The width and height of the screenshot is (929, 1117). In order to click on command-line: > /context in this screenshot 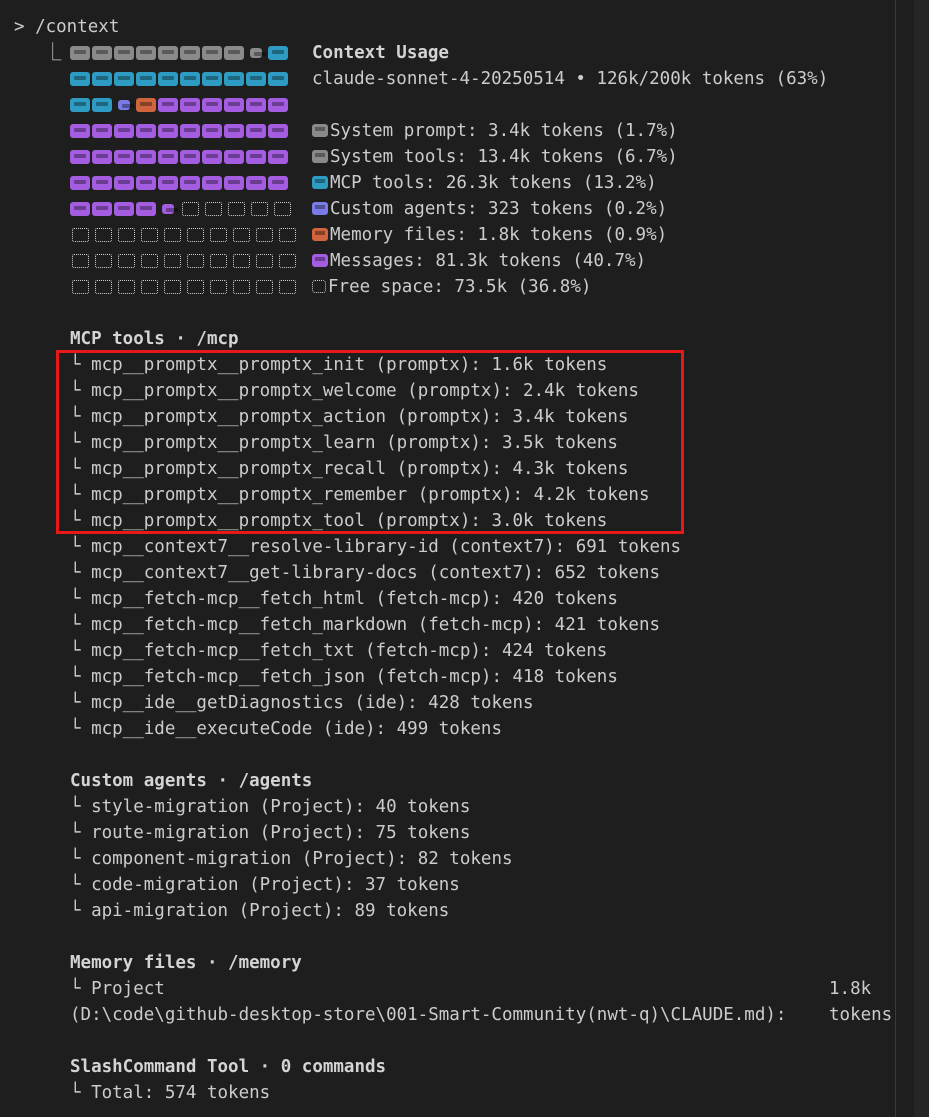, I will do `click(67, 27)`.